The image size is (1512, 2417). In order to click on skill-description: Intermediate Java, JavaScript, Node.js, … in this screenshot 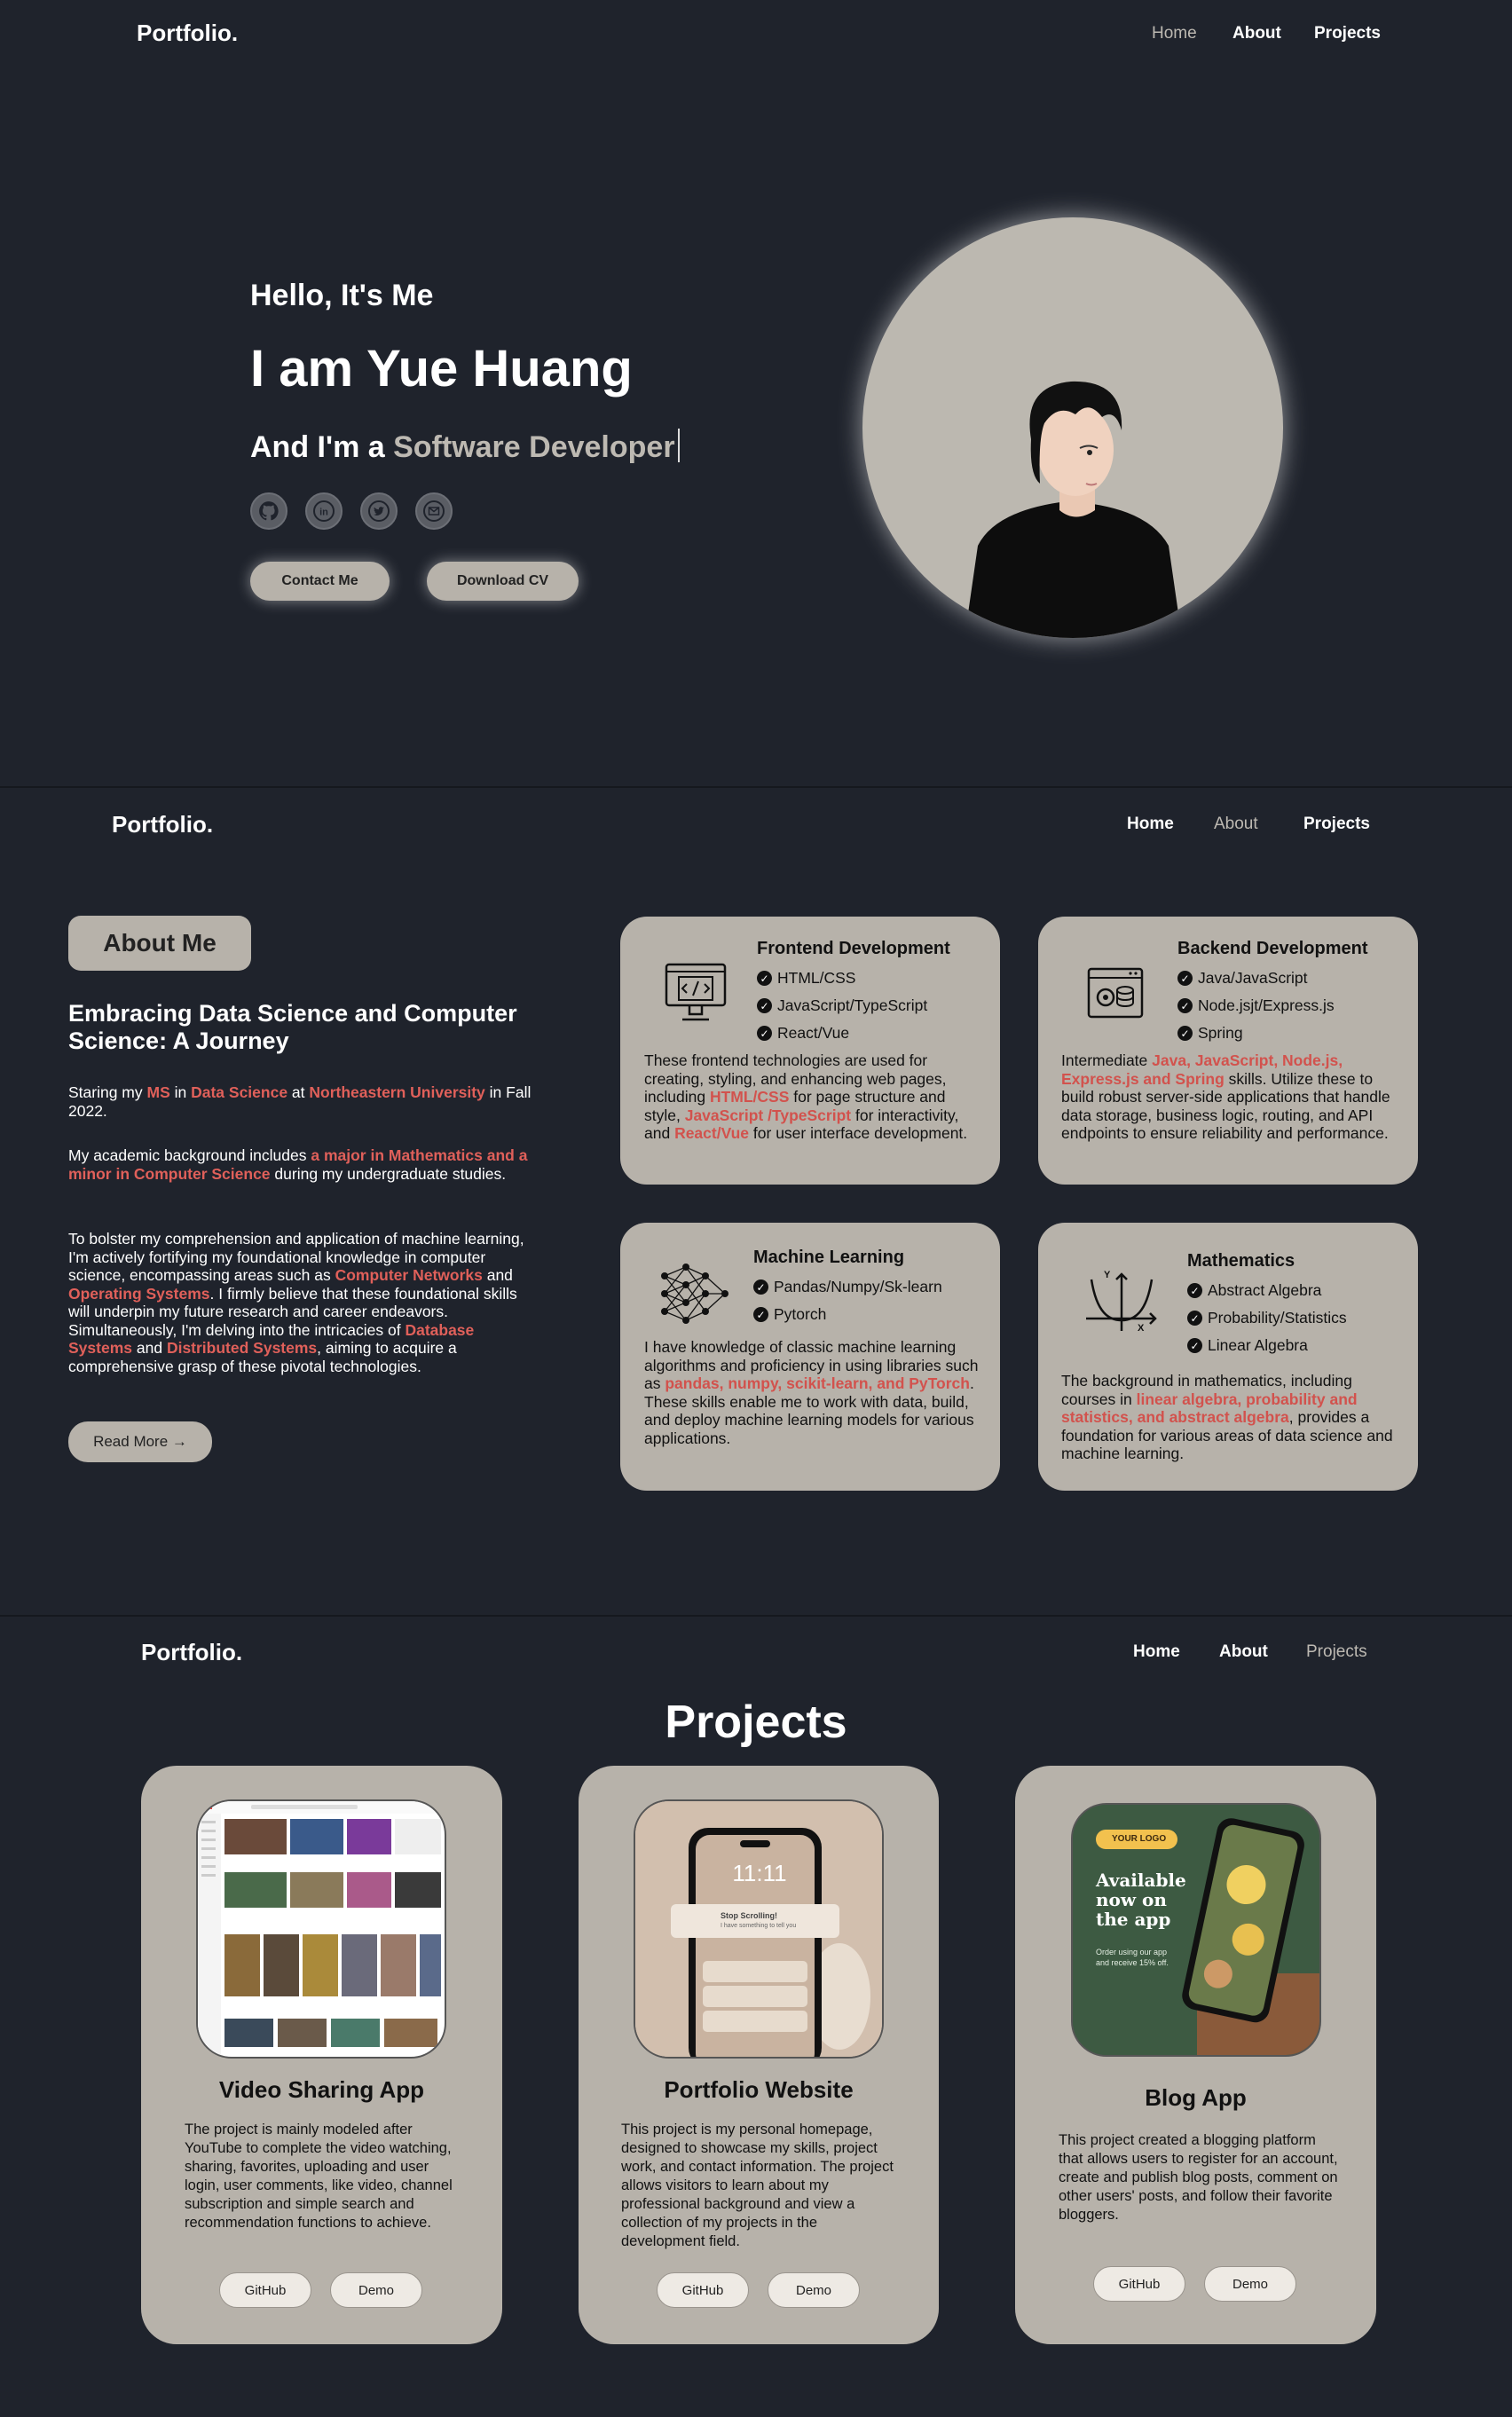, I will do `click(1226, 1096)`.